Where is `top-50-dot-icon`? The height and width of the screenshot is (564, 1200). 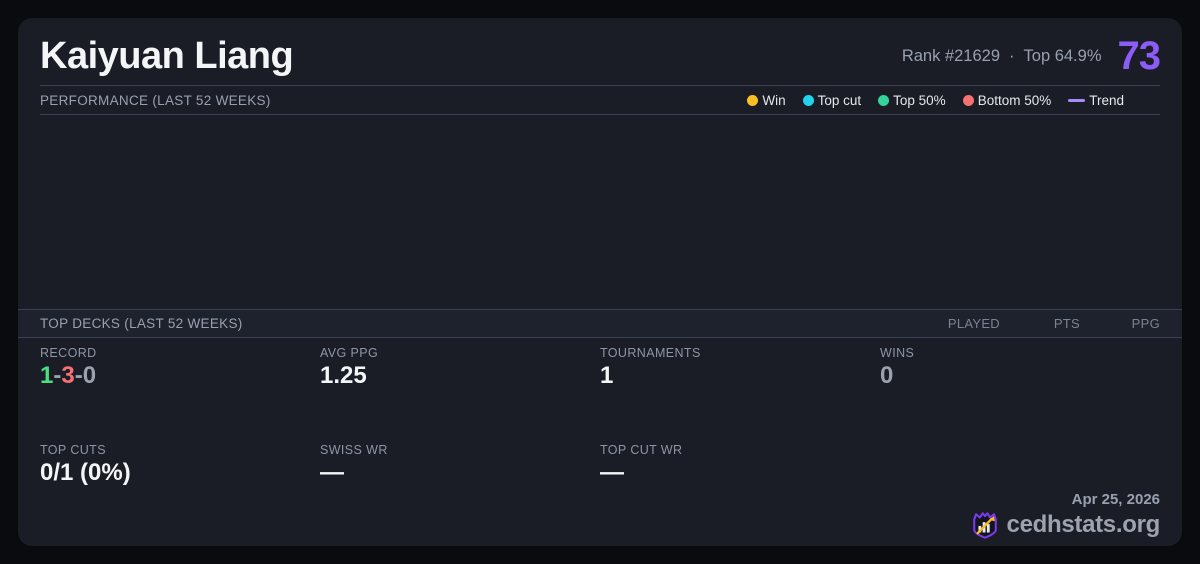 top-50-dot-icon is located at coordinates (884, 100).